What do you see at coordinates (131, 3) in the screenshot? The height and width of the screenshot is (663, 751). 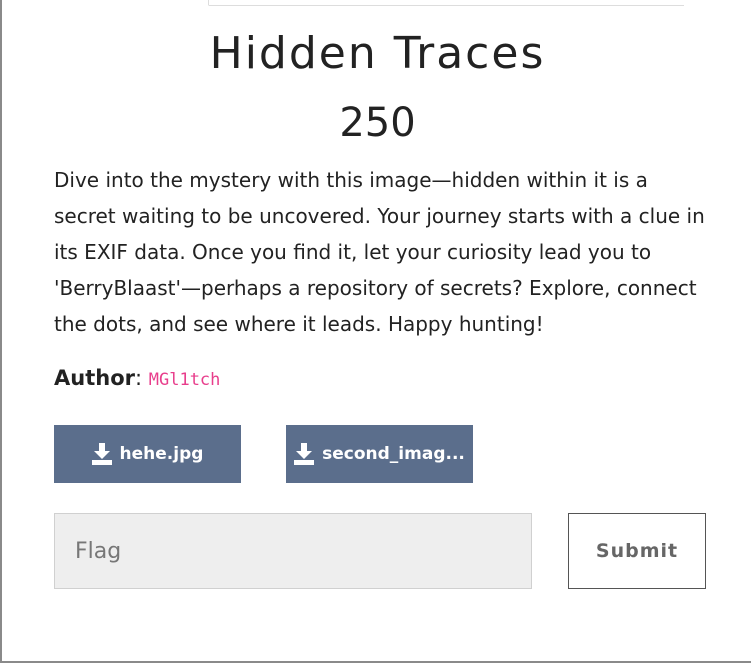 I see `tab-challenge` at bounding box center [131, 3].